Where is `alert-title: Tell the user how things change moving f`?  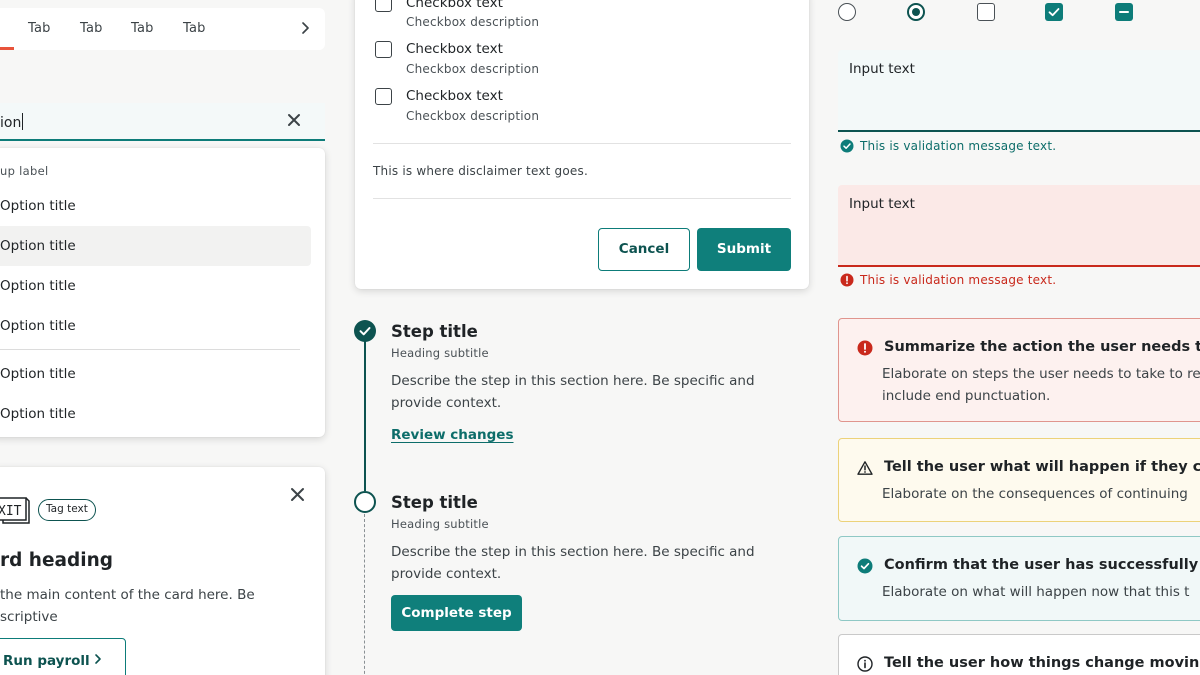 alert-title: Tell the user how things change moving f is located at coordinates (1042, 663).